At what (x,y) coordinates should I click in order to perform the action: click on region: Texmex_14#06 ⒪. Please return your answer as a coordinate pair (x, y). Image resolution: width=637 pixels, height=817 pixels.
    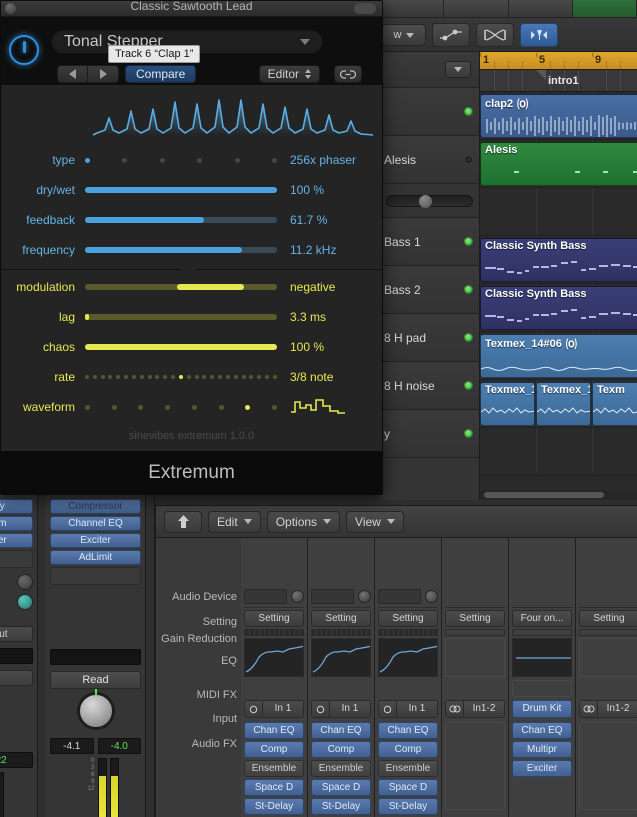
    Looking at the image, I should click on (558, 356).